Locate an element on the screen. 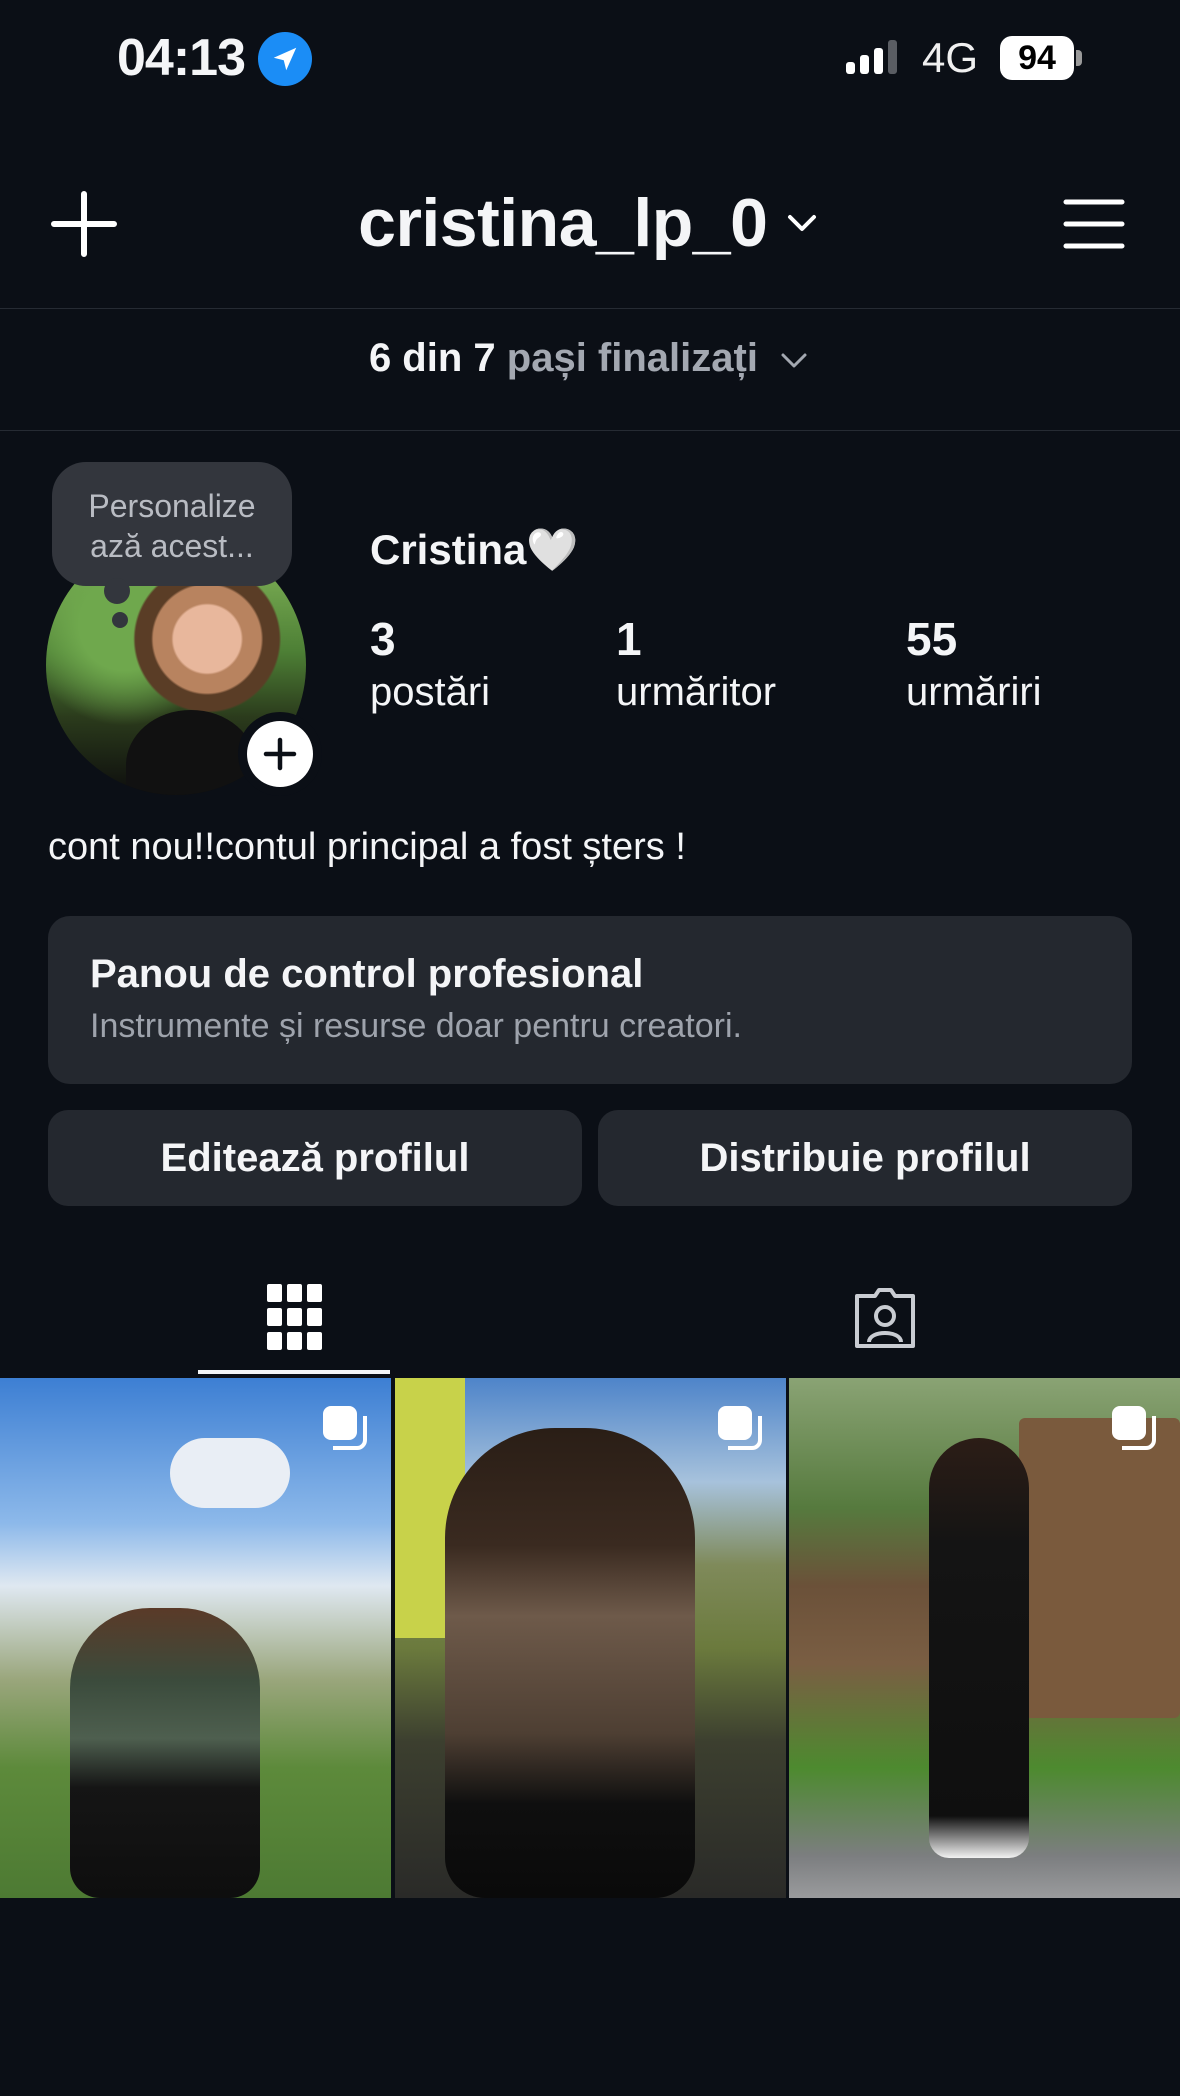 The height and width of the screenshot is (2096, 1180). network-type: 4G is located at coordinates (950, 57).